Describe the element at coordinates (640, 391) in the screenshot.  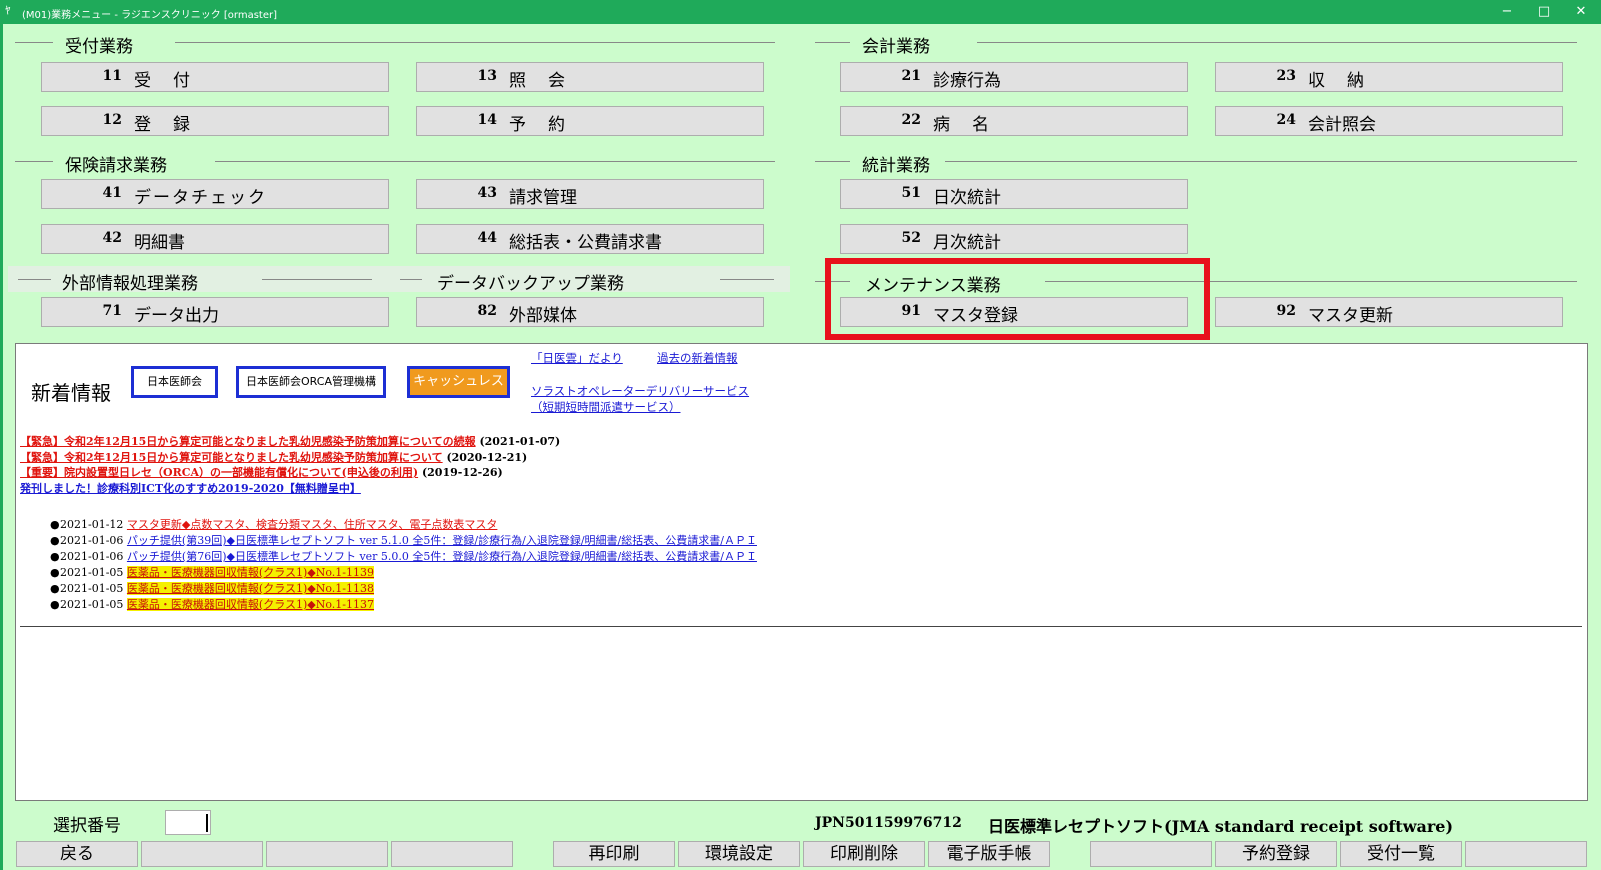
I see `operator-service-link: ソラストオペレーターデリバリーサービス` at that location.